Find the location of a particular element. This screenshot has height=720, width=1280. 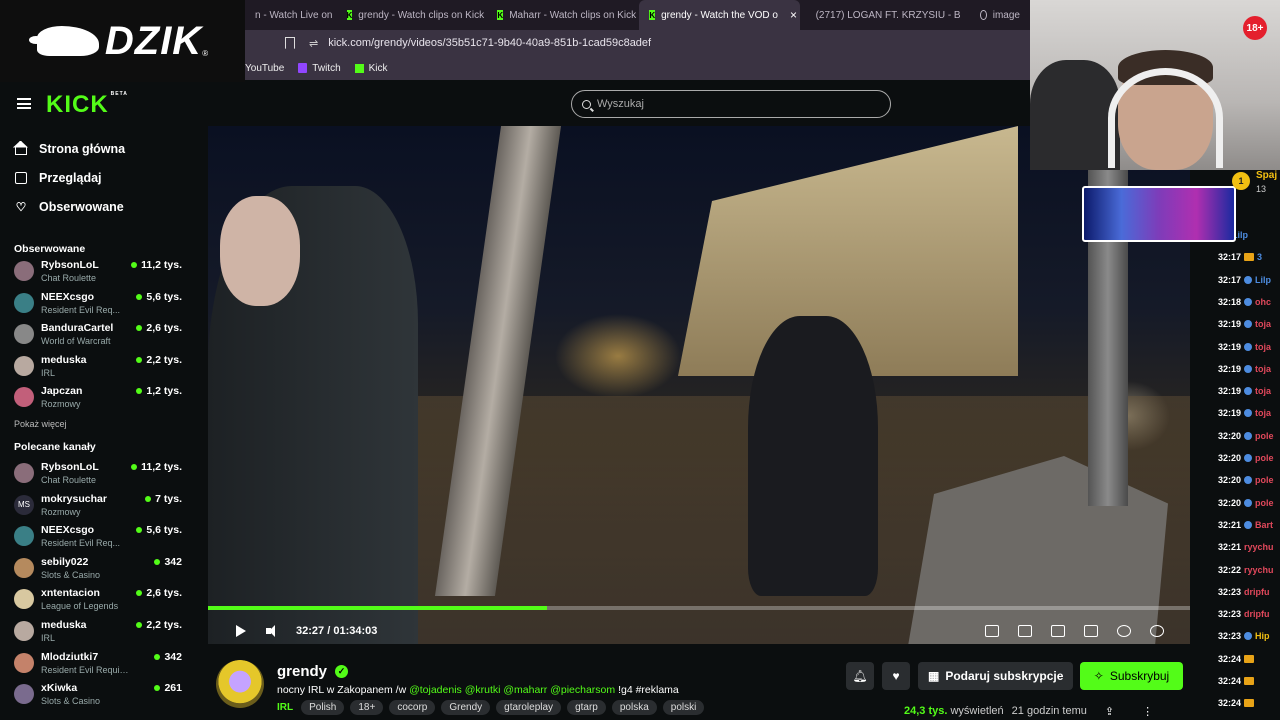

theater-mode-icon is located at coordinates (1058, 631).